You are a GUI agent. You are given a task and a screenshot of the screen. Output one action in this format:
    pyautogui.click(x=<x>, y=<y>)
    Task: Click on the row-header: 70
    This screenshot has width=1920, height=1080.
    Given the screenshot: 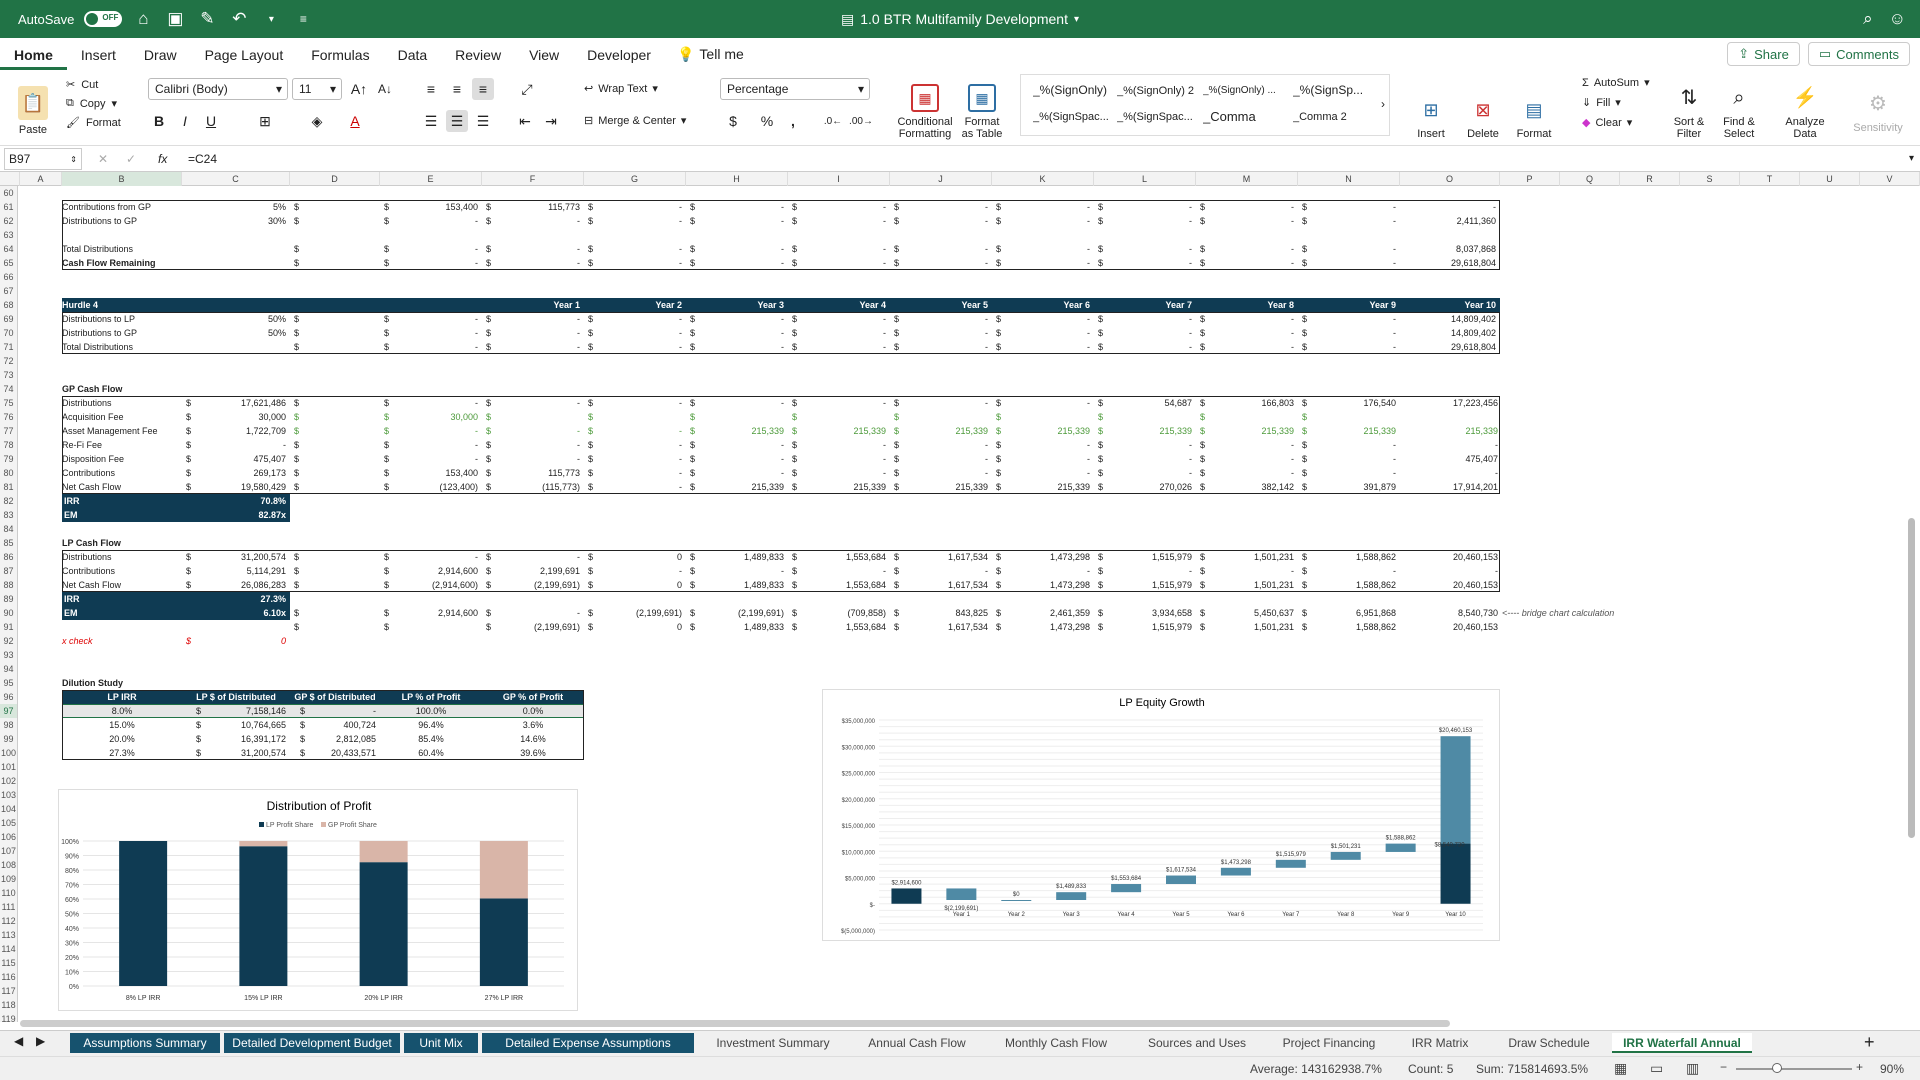 What is the action you would take?
    pyautogui.click(x=9, y=333)
    